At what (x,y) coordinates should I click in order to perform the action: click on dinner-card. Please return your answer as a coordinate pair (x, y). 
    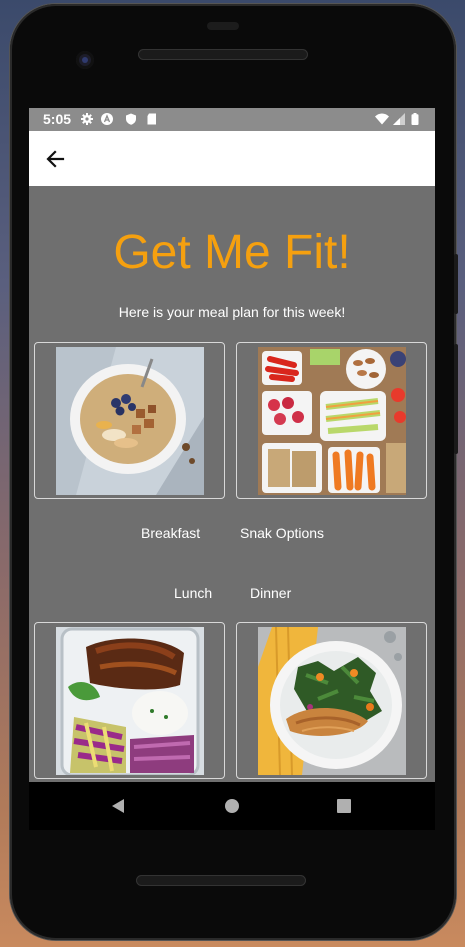
    Looking at the image, I should click on (331, 700).